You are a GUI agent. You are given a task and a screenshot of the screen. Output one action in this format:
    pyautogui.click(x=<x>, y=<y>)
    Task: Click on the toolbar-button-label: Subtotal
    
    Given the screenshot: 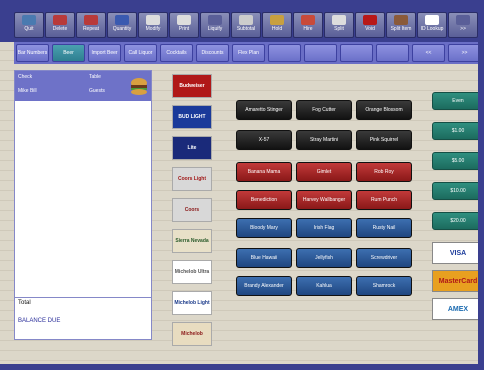 What is the action you would take?
    pyautogui.click(x=246, y=29)
    